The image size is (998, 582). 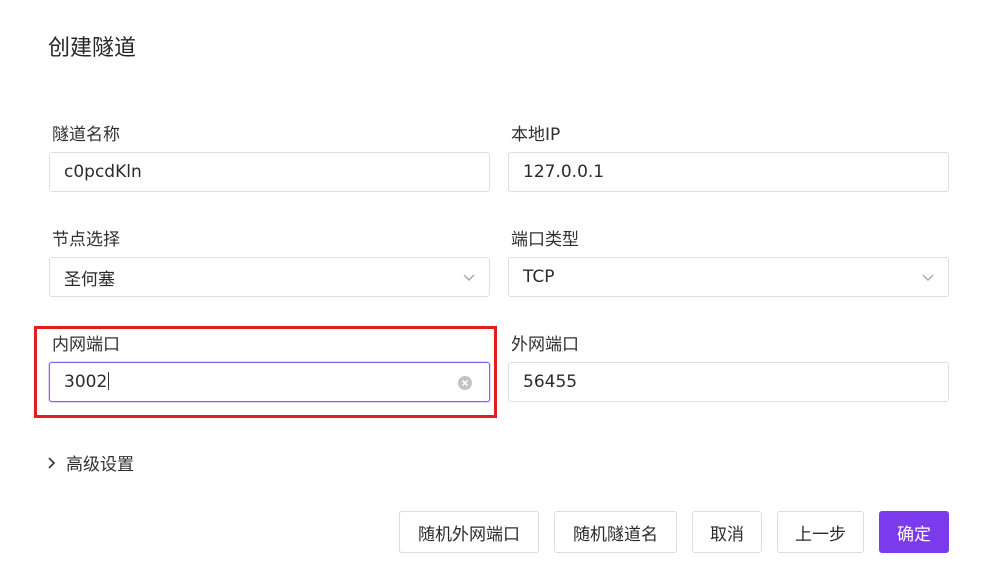 What do you see at coordinates (545, 240) in the screenshot?
I see `port-type-label: 端口类型` at bounding box center [545, 240].